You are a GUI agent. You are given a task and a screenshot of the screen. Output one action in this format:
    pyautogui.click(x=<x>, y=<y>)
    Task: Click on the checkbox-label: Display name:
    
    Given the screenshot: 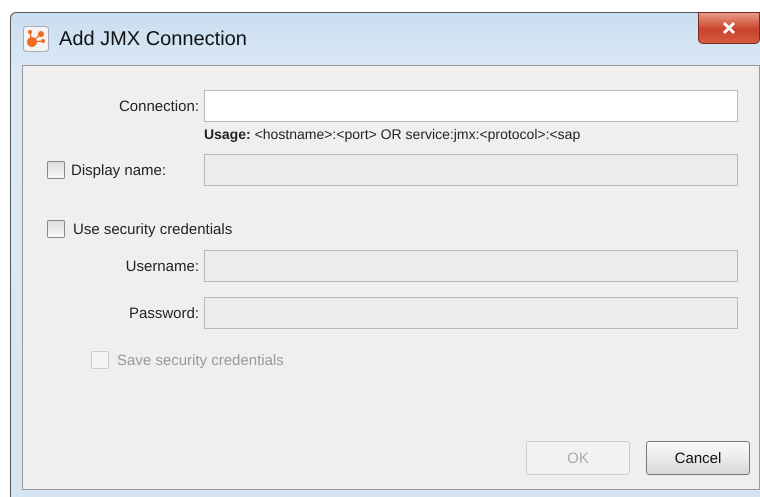 What is the action you would take?
    pyautogui.click(x=118, y=170)
    